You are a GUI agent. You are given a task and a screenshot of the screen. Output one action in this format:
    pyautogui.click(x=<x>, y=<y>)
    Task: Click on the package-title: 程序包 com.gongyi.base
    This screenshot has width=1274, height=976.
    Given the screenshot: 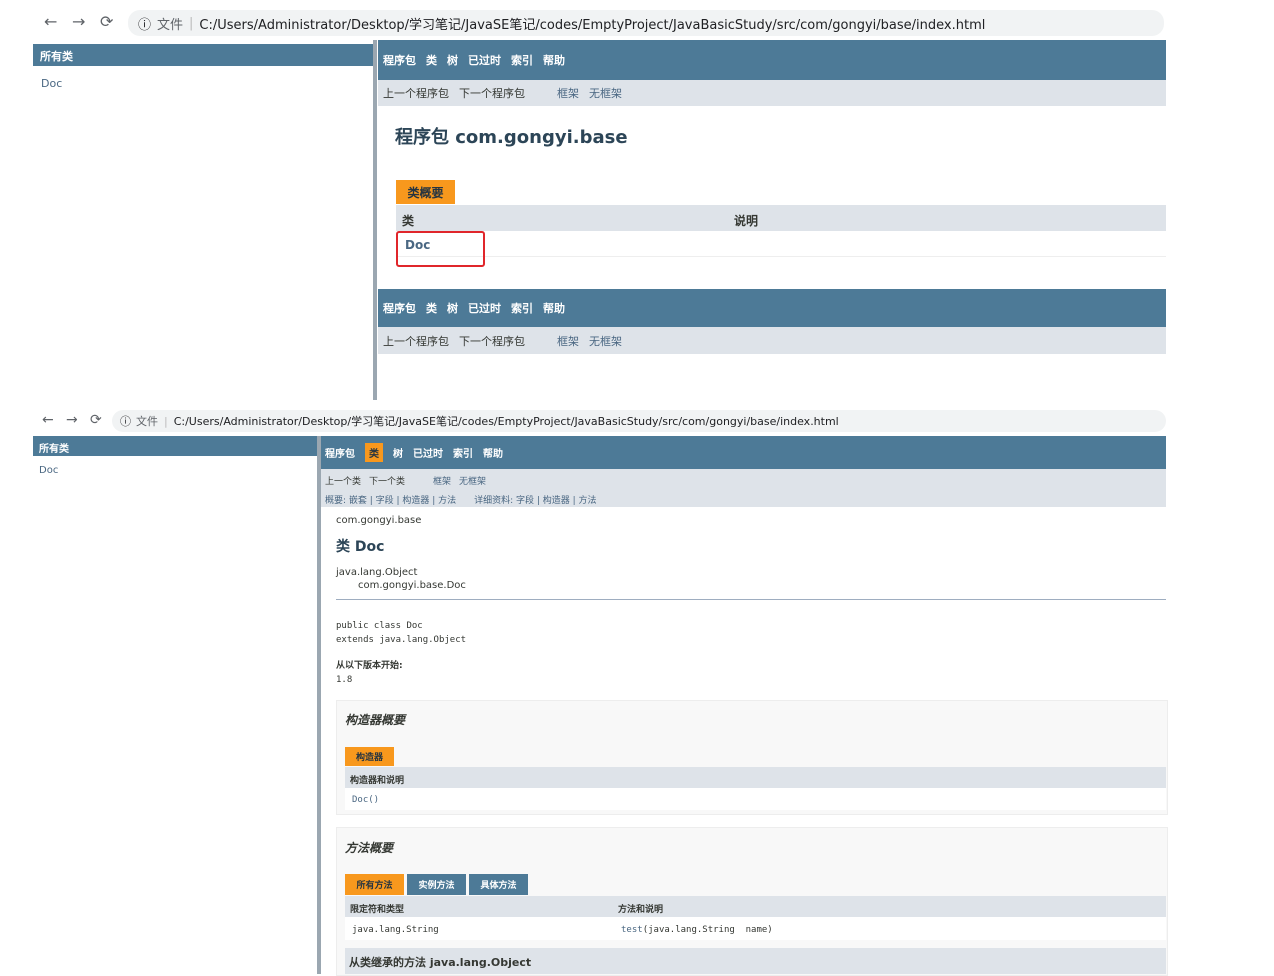 What is the action you would take?
    pyautogui.click(x=511, y=137)
    